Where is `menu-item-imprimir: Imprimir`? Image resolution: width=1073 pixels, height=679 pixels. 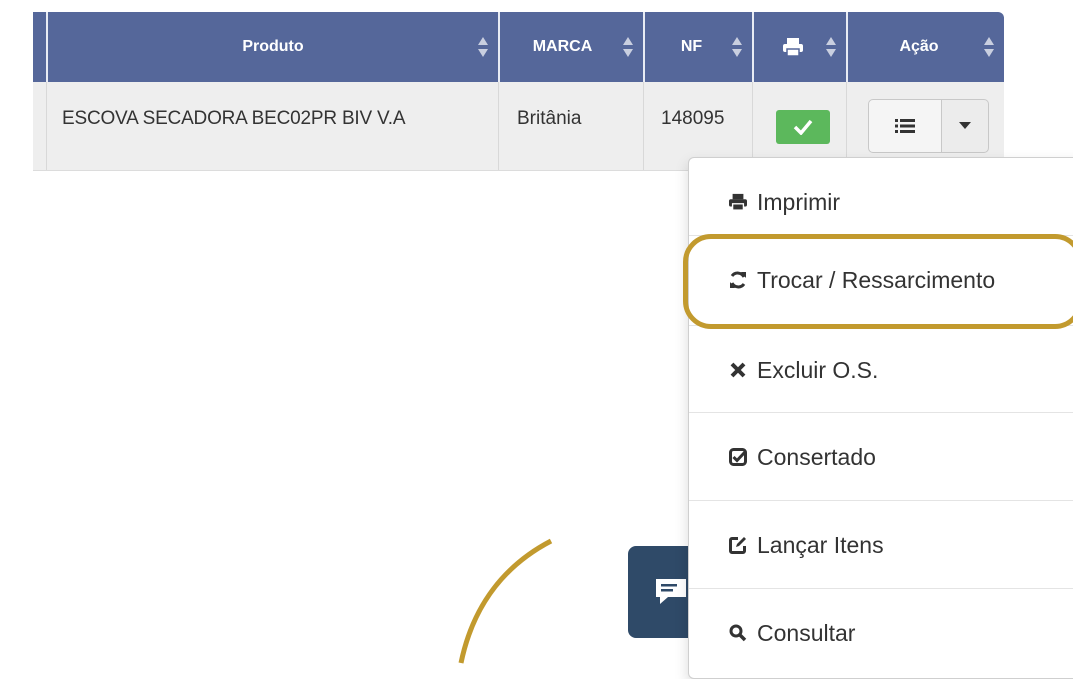
menu-item-imprimir: Imprimir is located at coordinates (881, 202).